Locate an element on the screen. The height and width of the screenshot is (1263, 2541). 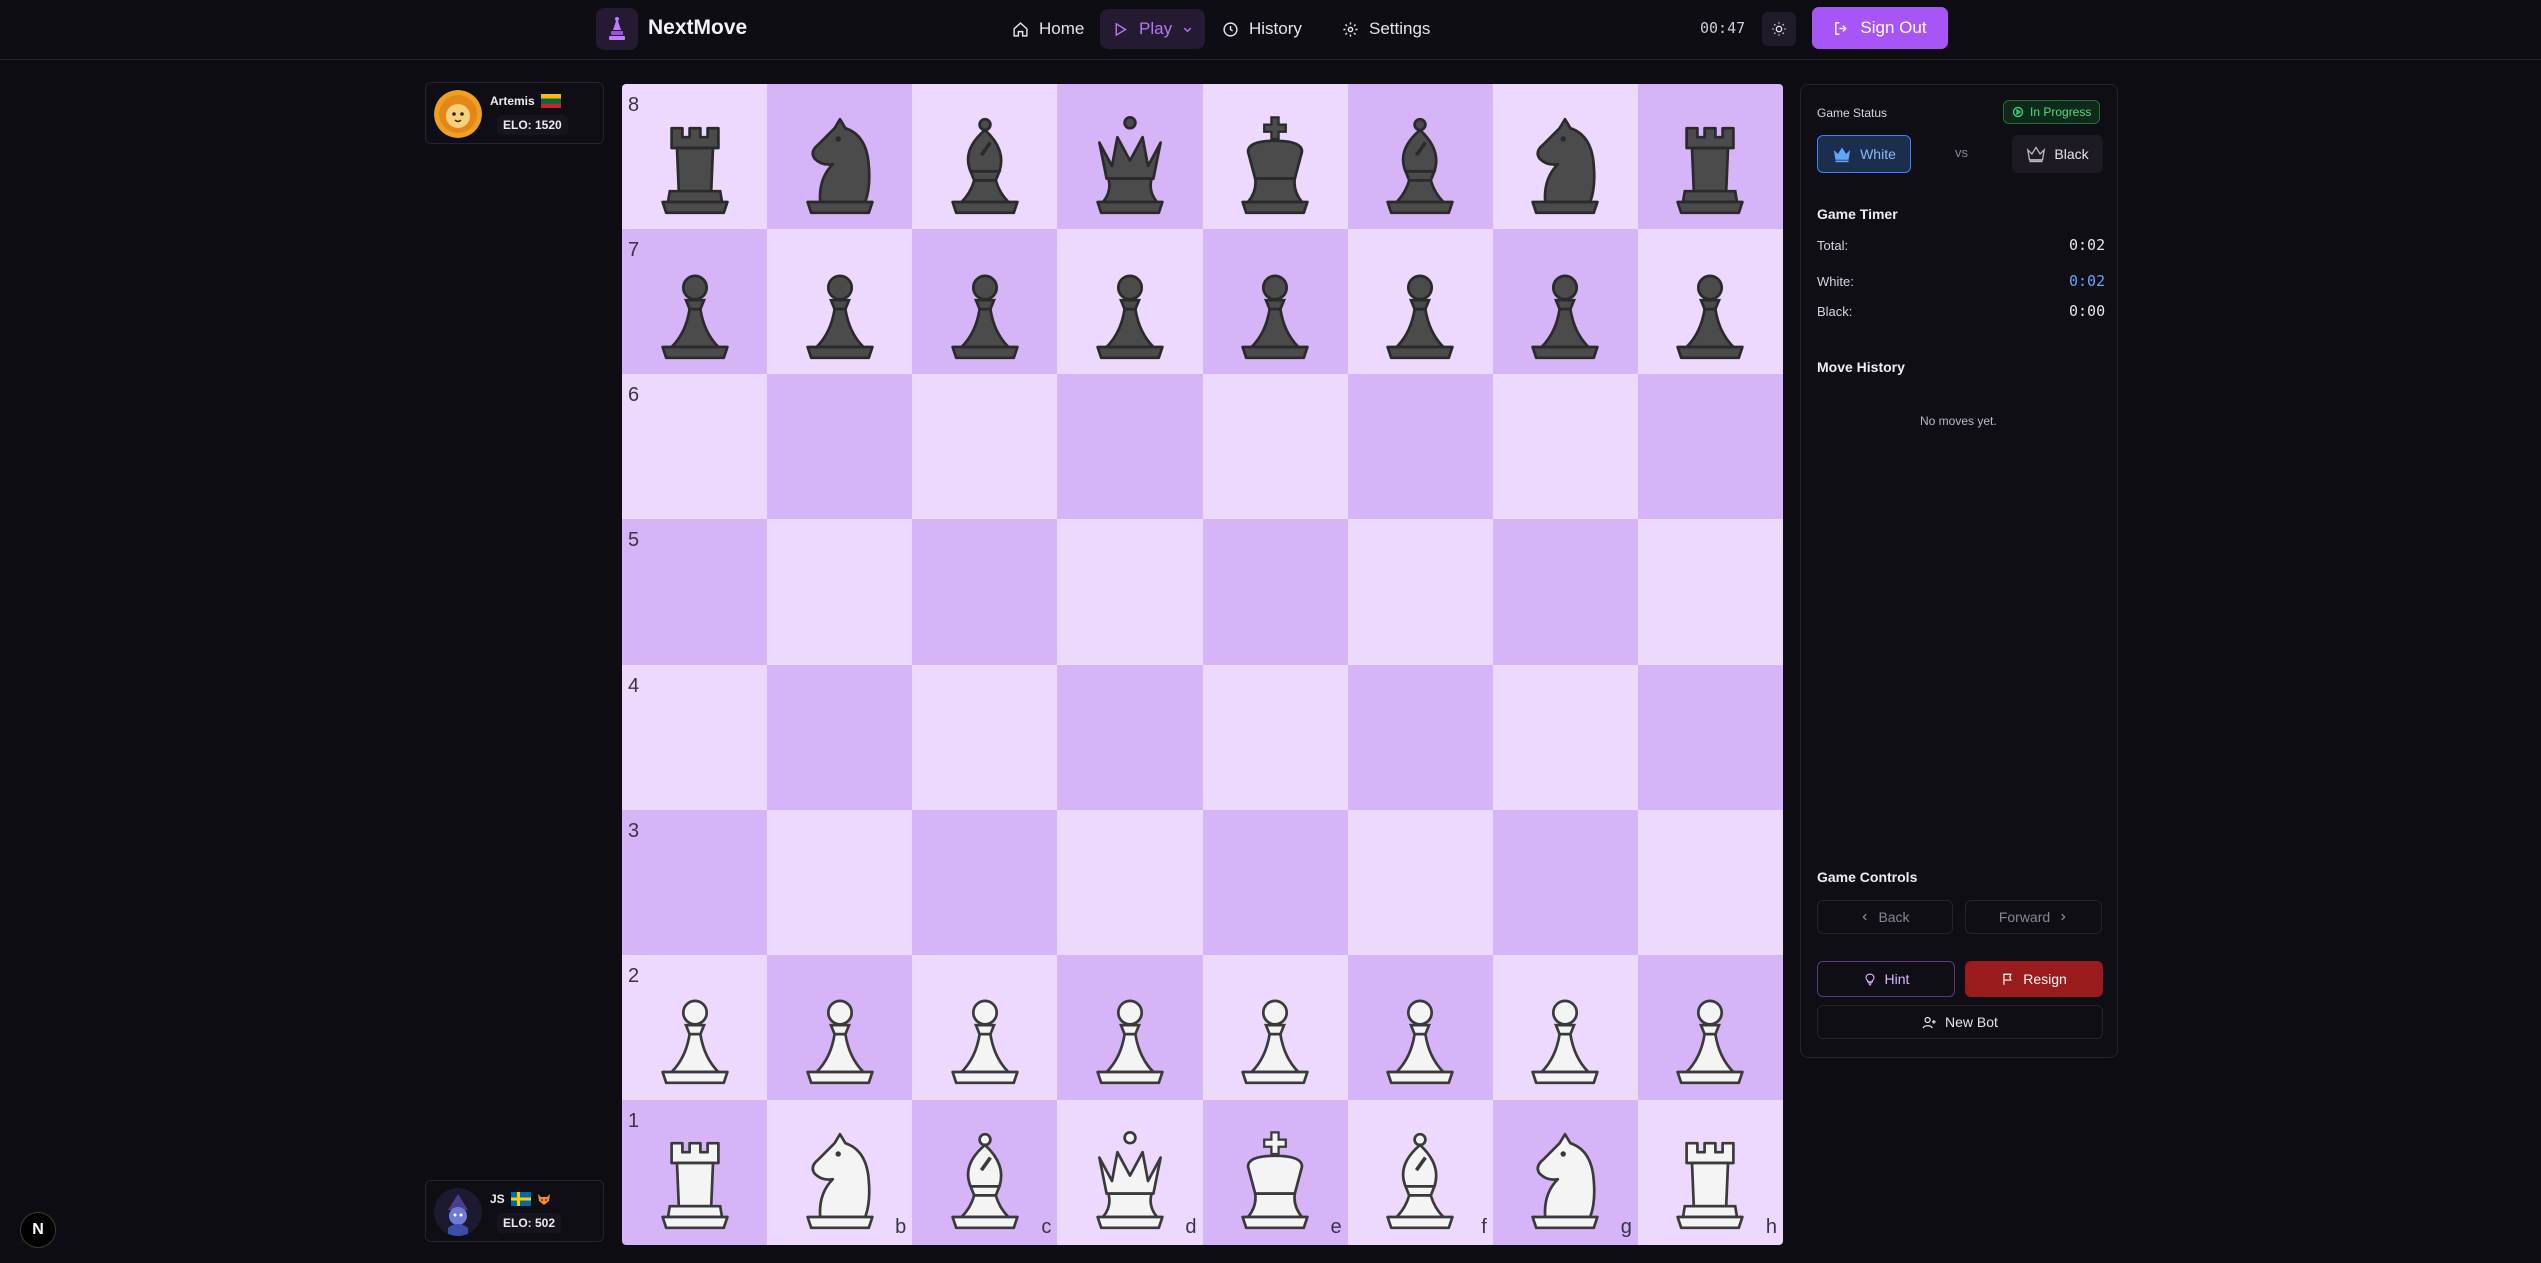
square-f2 is located at coordinates (1420, 1027).